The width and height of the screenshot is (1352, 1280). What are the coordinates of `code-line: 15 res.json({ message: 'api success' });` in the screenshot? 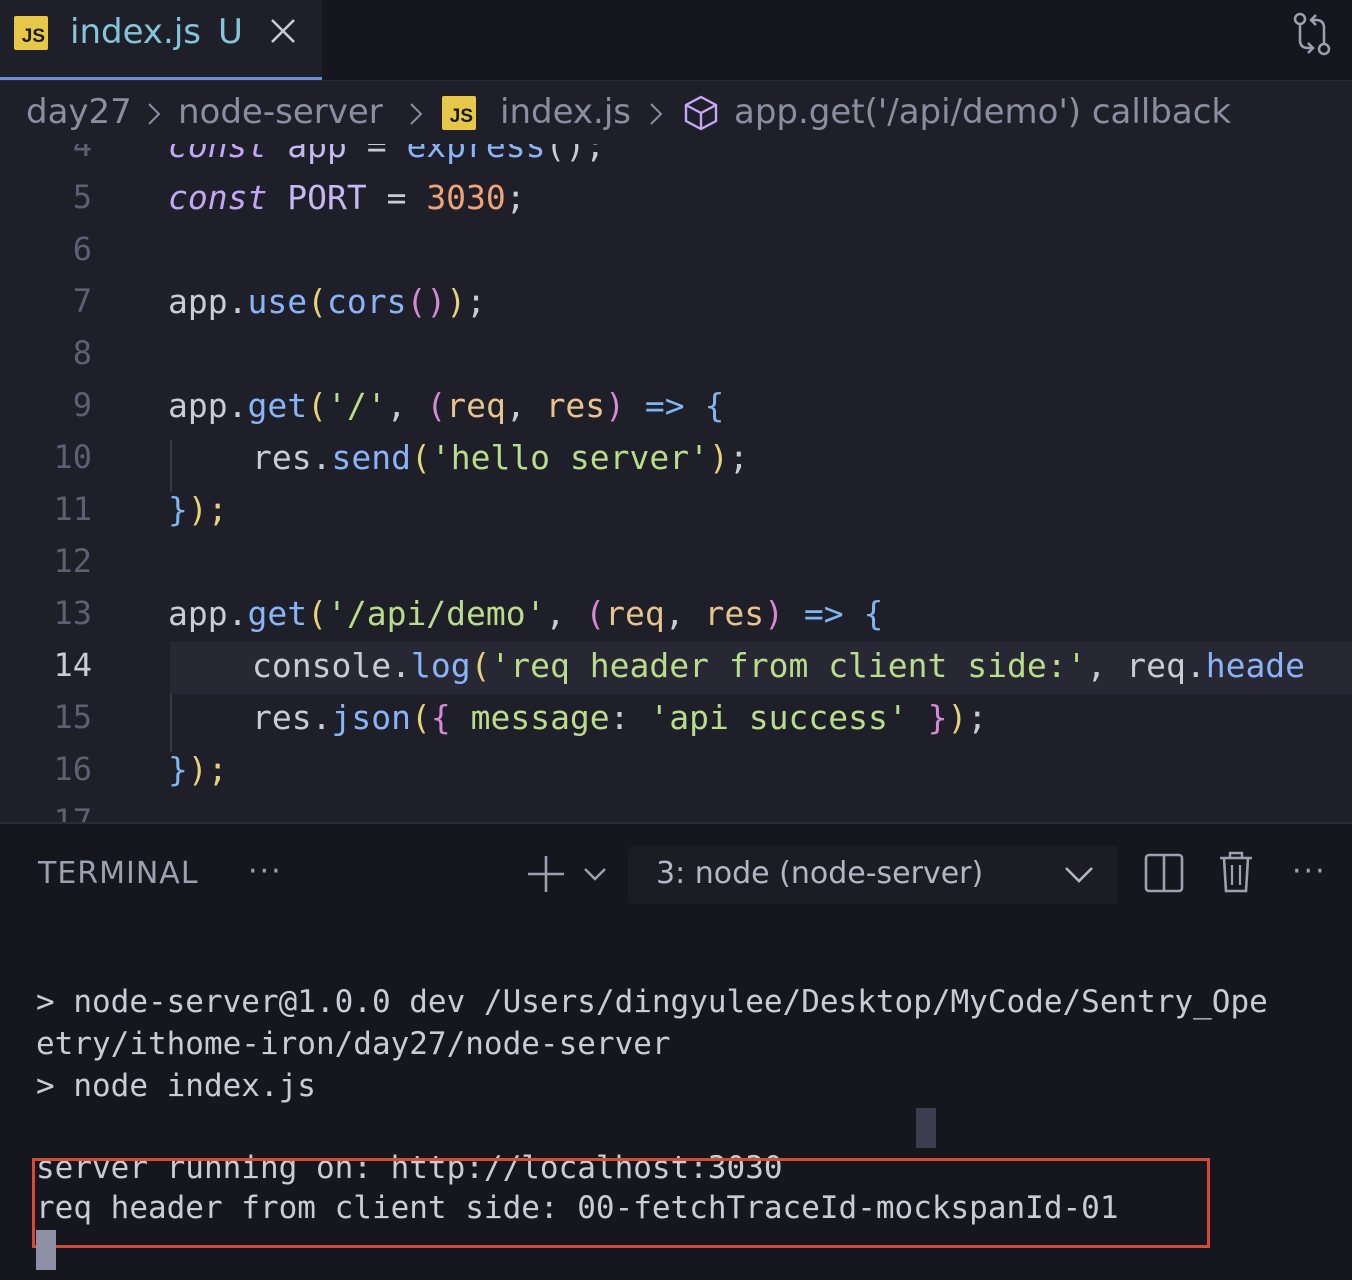 It's located at (676, 720).